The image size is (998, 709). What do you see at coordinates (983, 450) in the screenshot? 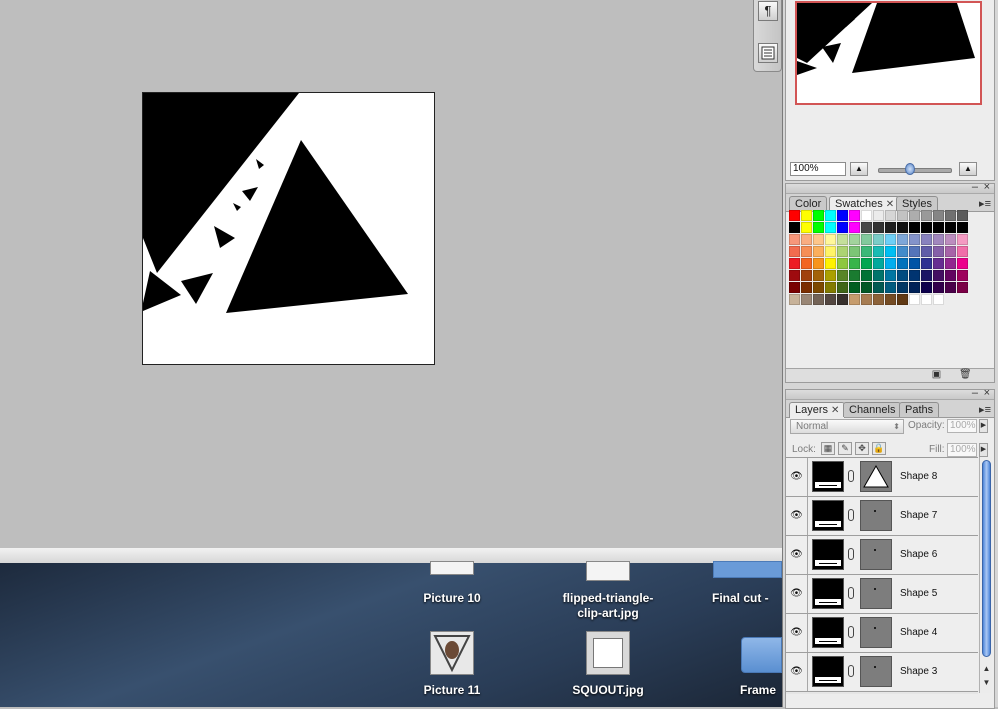
I see `fill-arrow-icon: ▶` at bounding box center [983, 450].